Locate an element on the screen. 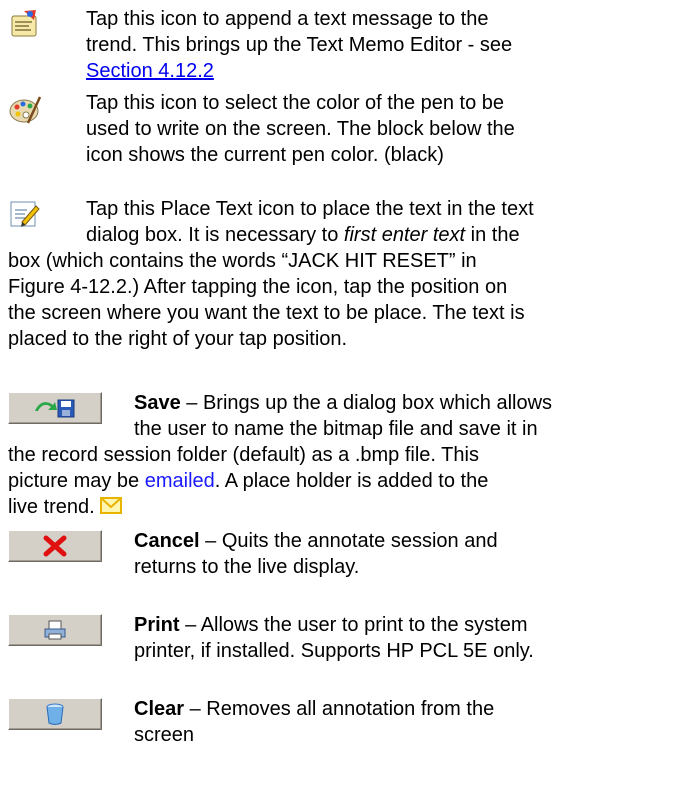  printer-icon is located at coordinates (55, 630).